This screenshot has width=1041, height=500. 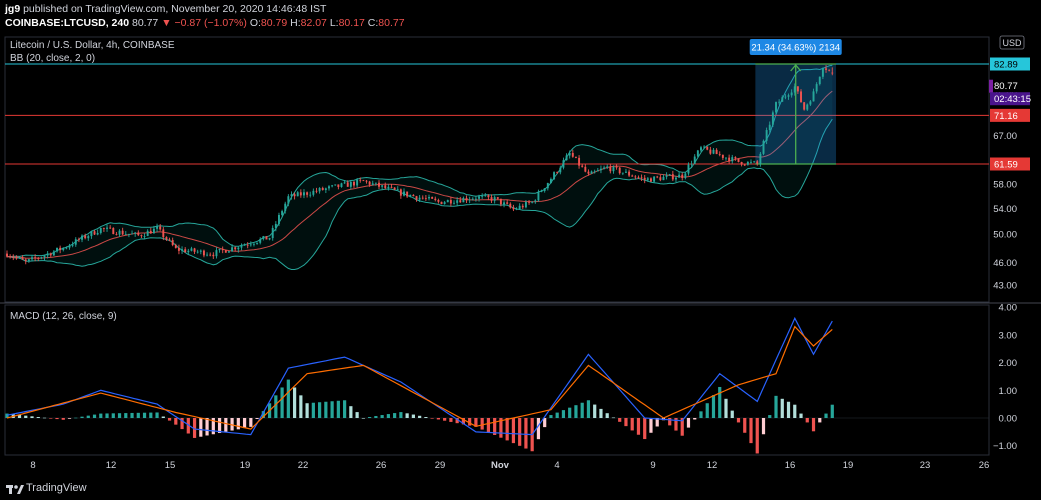 I want to click on macd-tick-label: 0.00, so click(x=1008, y=419).